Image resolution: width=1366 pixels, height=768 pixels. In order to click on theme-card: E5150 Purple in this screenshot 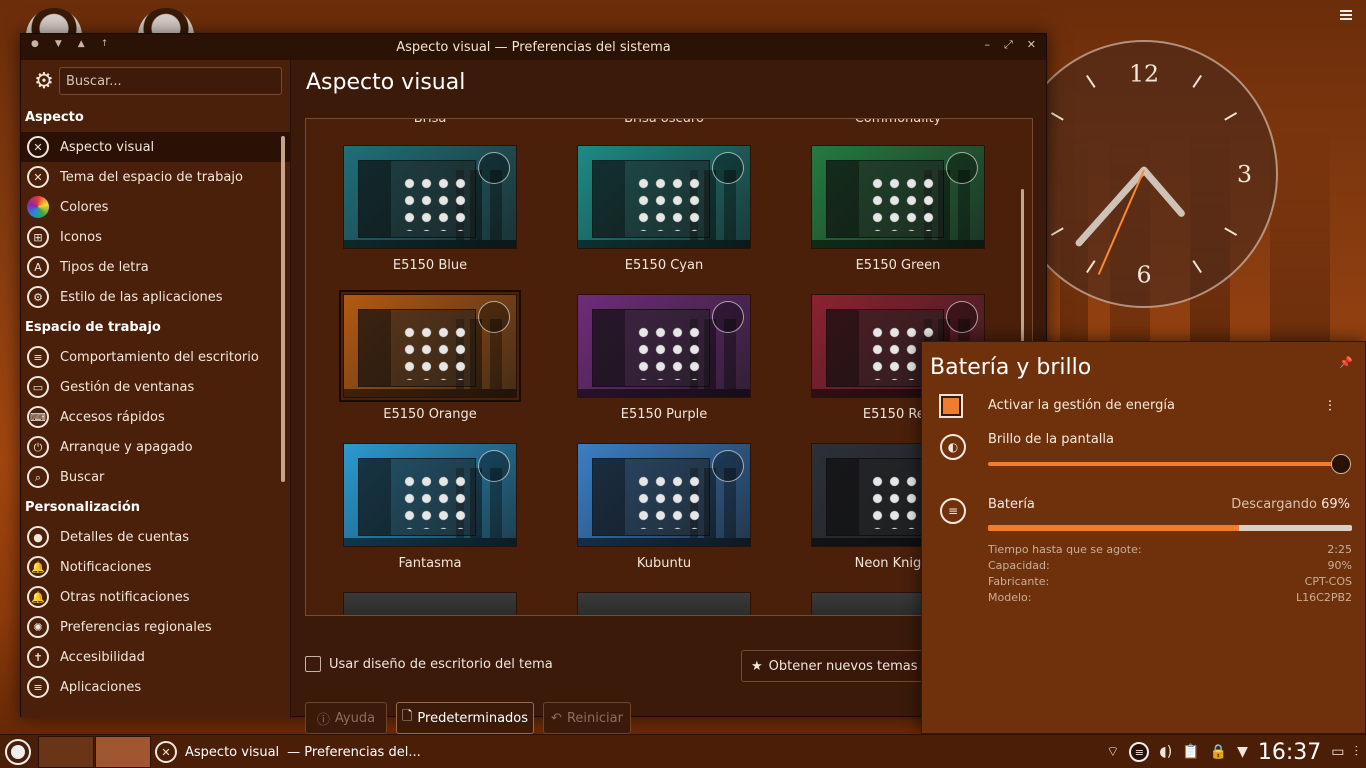, I will do `click(664, 358)`.